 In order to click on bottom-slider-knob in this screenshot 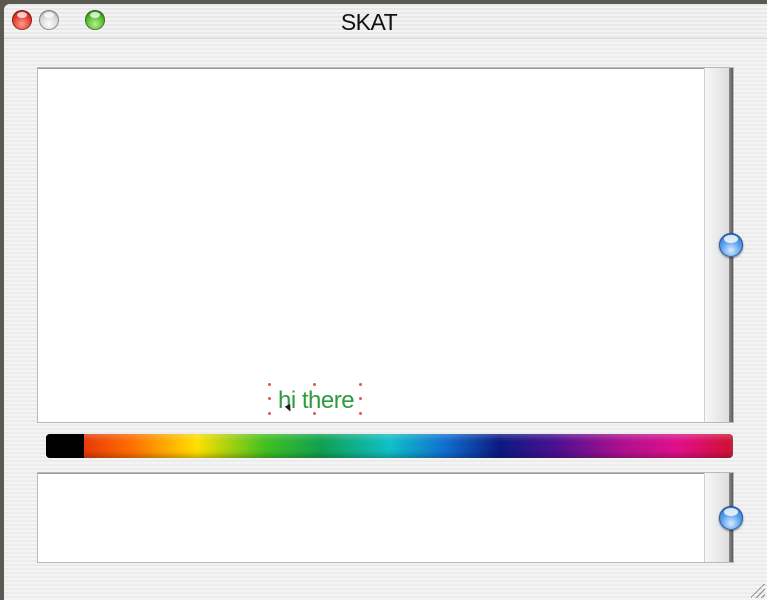, I will do `click(731, 517)`.